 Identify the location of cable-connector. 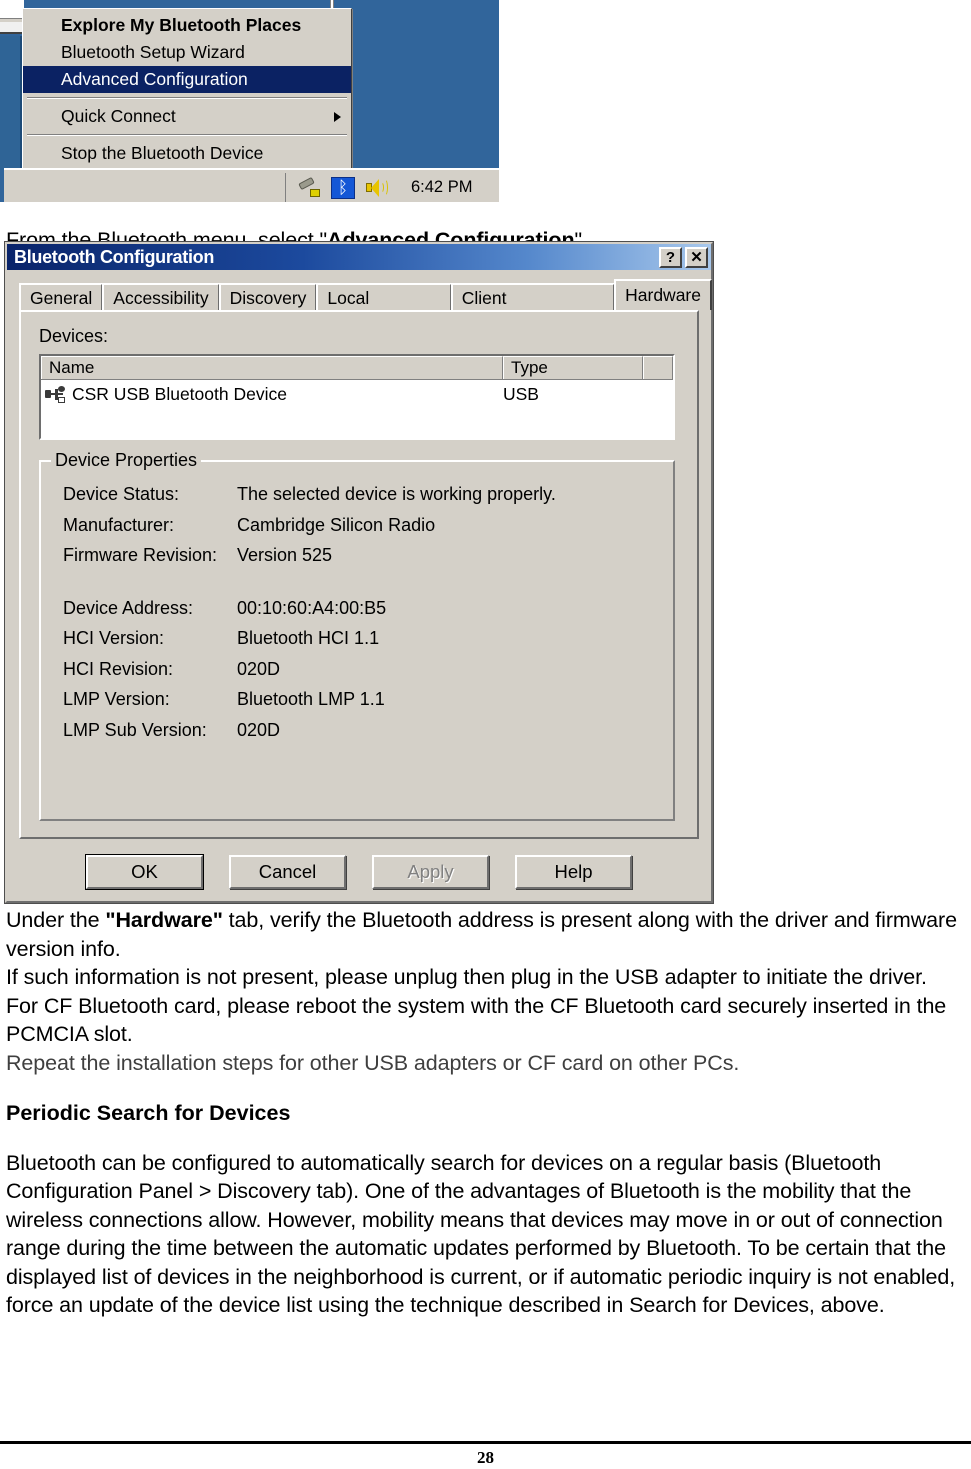
(315, 192).